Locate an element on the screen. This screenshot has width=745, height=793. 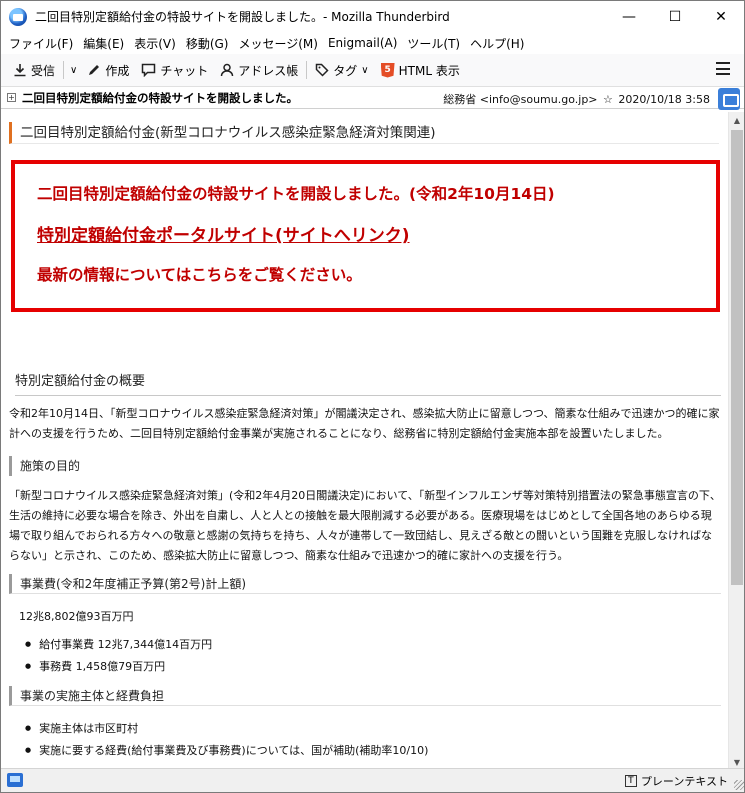
window-controls: — ☐ ✕ is located at coordinates (675, 16).